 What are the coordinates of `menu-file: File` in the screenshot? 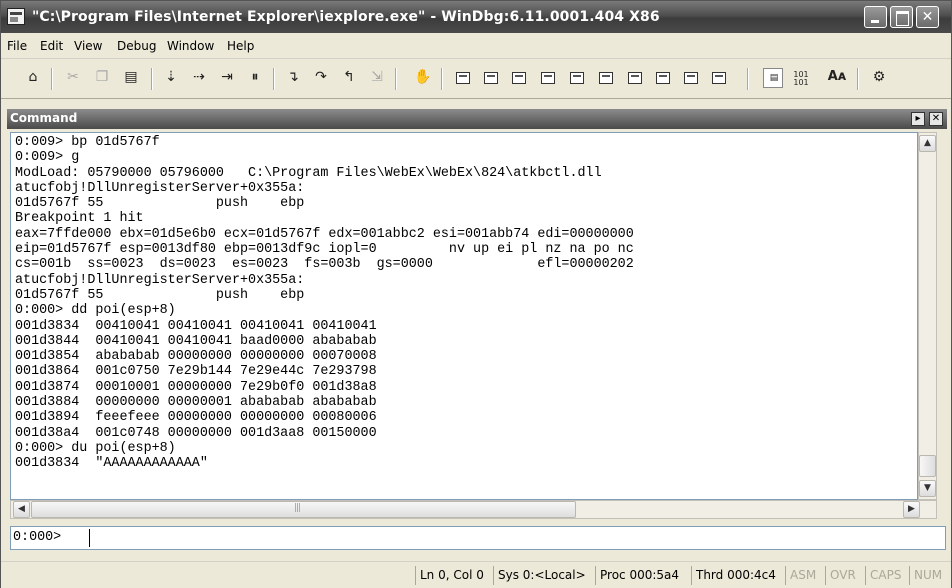 It's located at (17, 46).